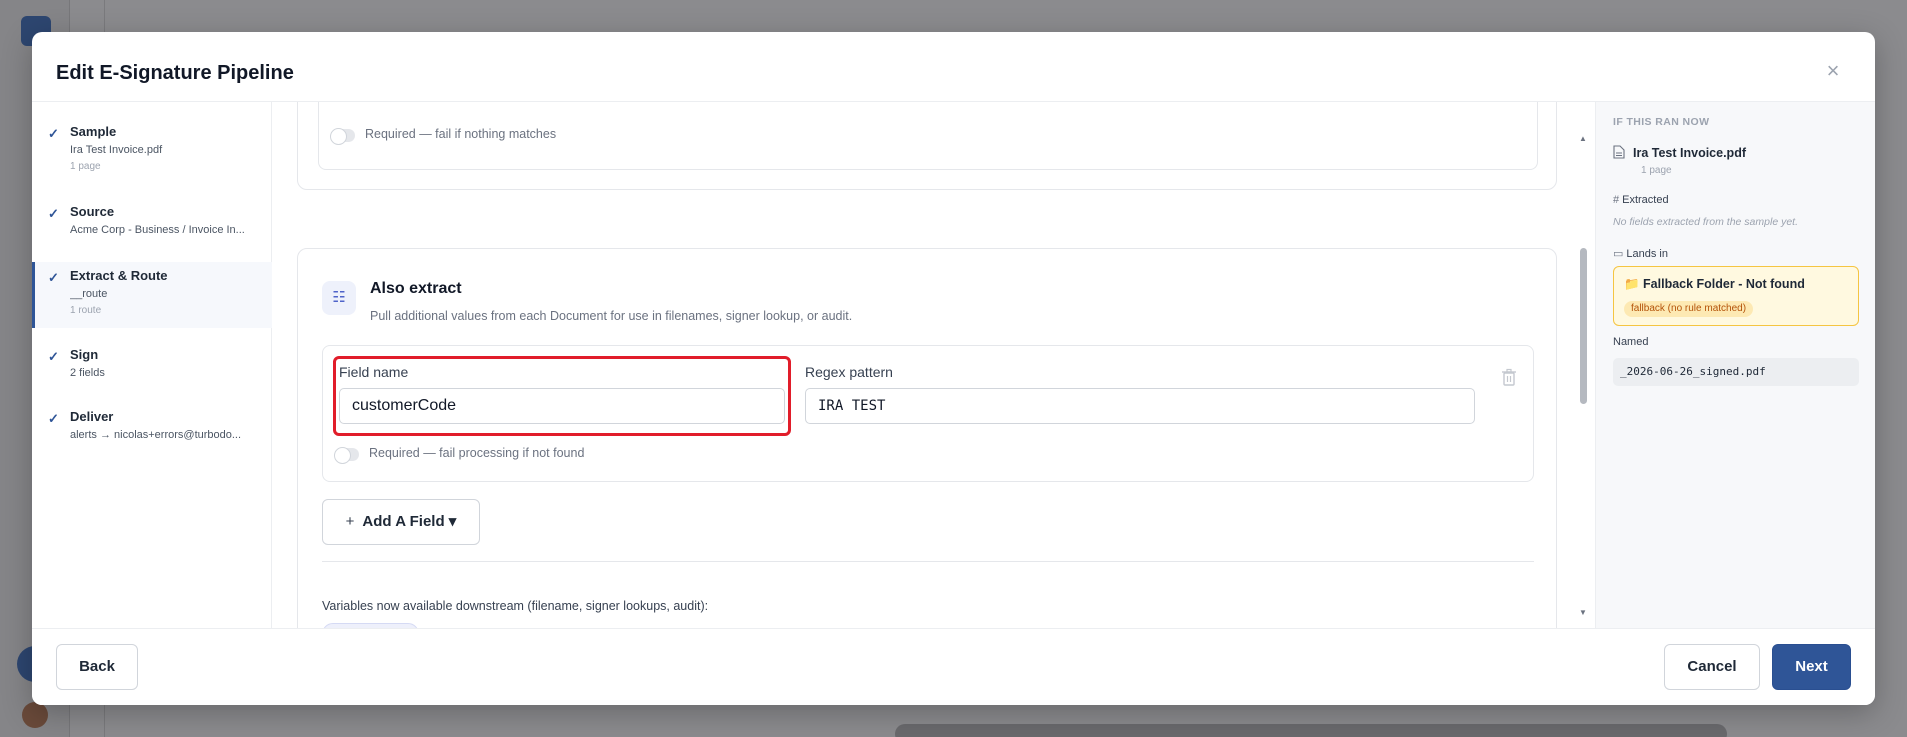 This screenshot has height=737, width=1907. What do you see at coordinates (1616, 200) in the screenshot?
I see `hash-icon: #` at bounding box center [1616, 200].